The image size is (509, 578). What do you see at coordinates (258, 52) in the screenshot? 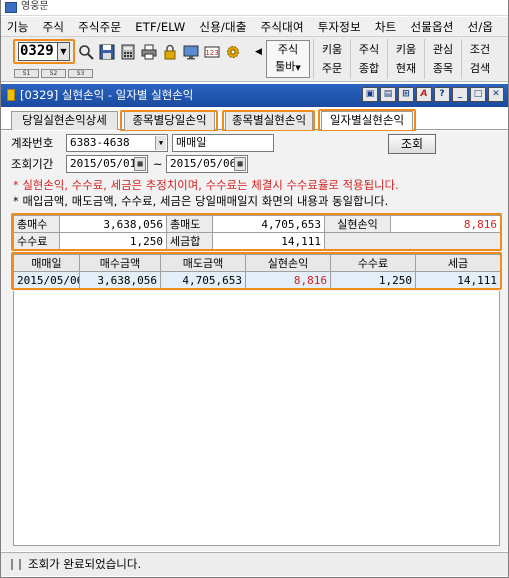
I see `scroll-left-icon: ◀` at bounding box center [258, 52].